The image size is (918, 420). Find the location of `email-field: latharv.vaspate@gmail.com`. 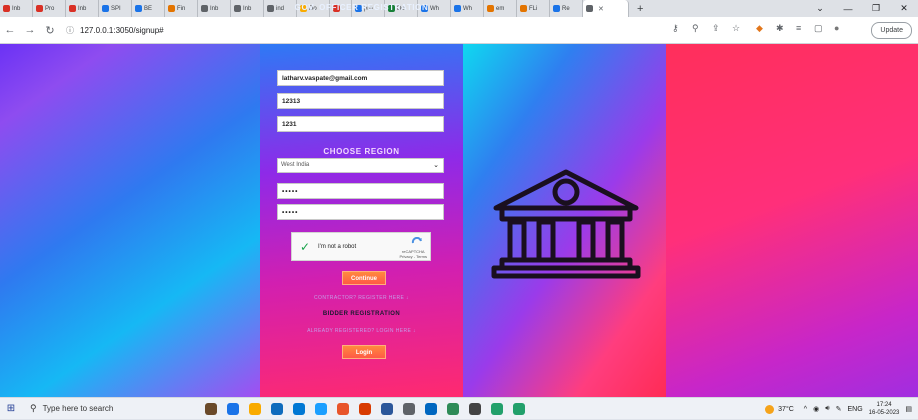

email-field: latharv.vaspate@gmail.com is located at coordinates (360, 78).